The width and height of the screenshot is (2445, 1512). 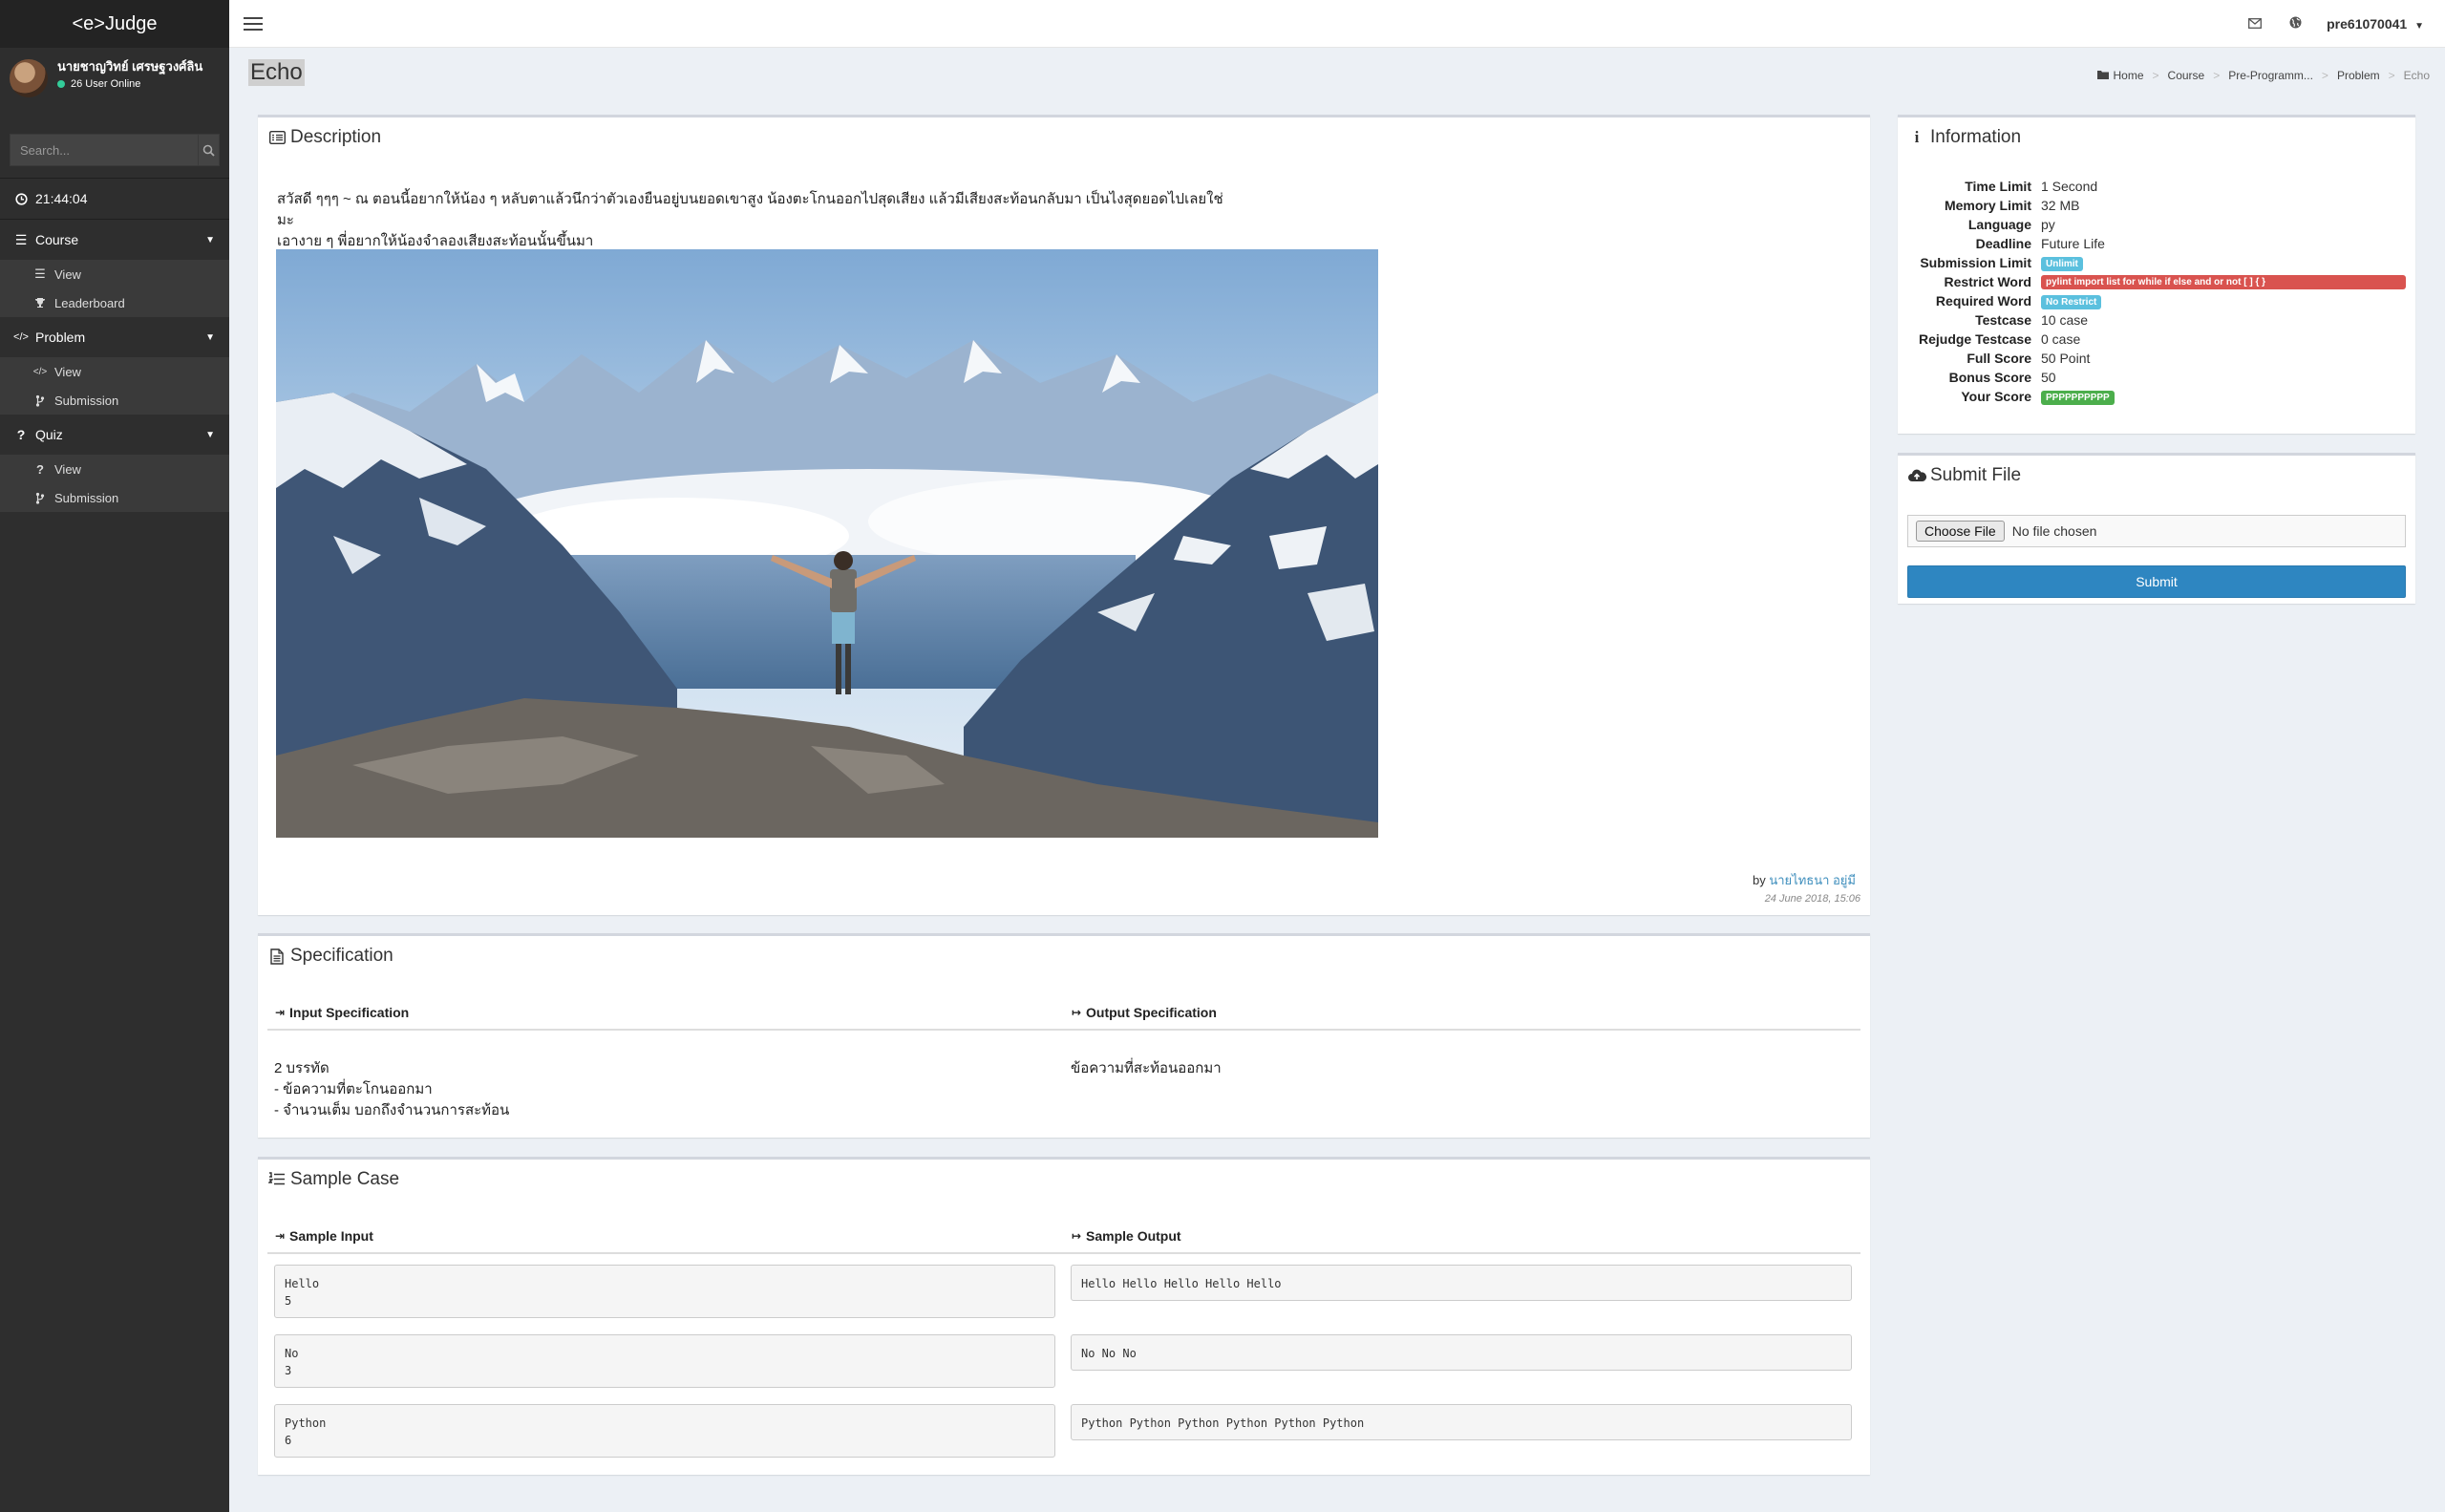 I want to click on info-value: 50 Point, so click(x=2066, y=358).